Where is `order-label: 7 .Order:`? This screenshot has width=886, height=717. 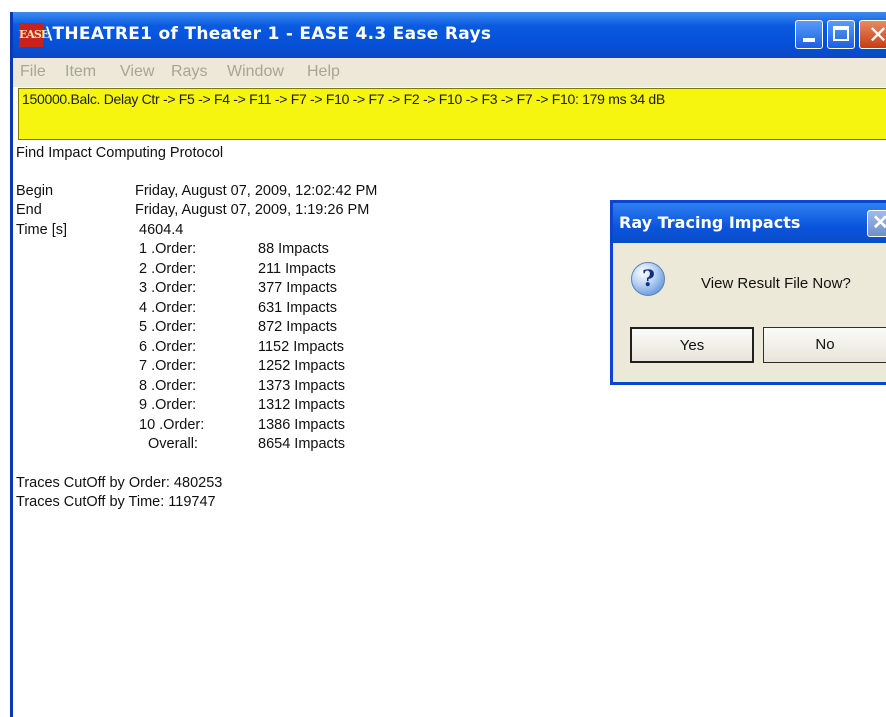 order-label: 7 .Order: is located at coordinates (168, 366).